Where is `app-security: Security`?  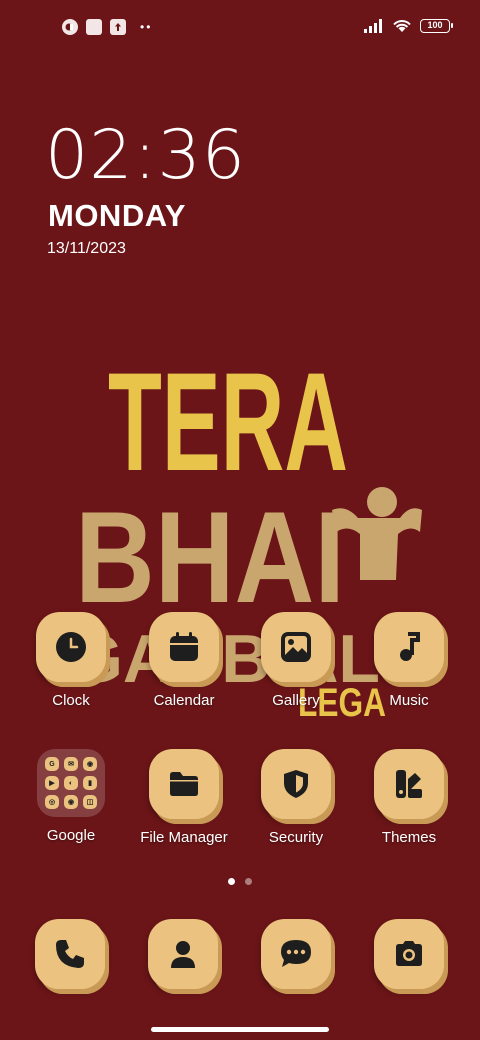
app-security: Security is located at coordinates (296, 797).